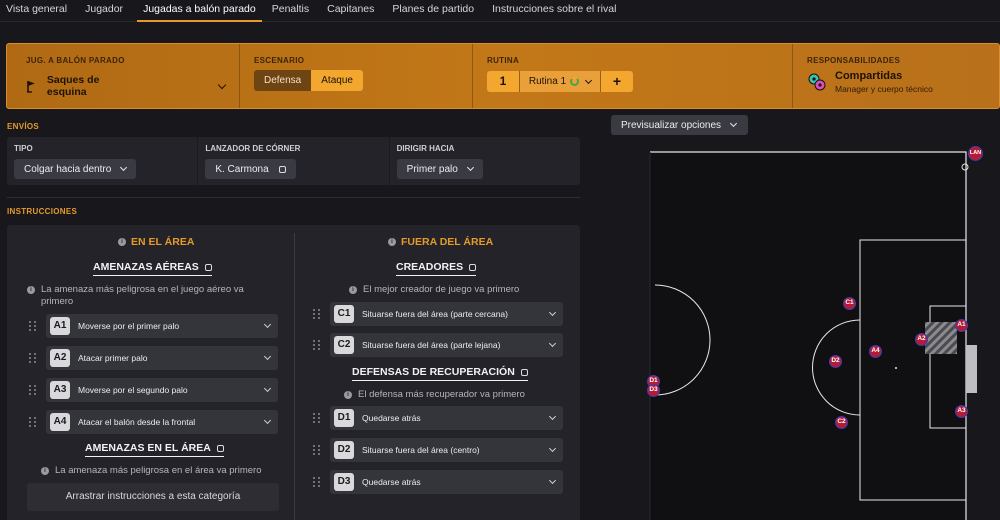  I want to click on creadores-title: CREADORES, so click(430, 267).